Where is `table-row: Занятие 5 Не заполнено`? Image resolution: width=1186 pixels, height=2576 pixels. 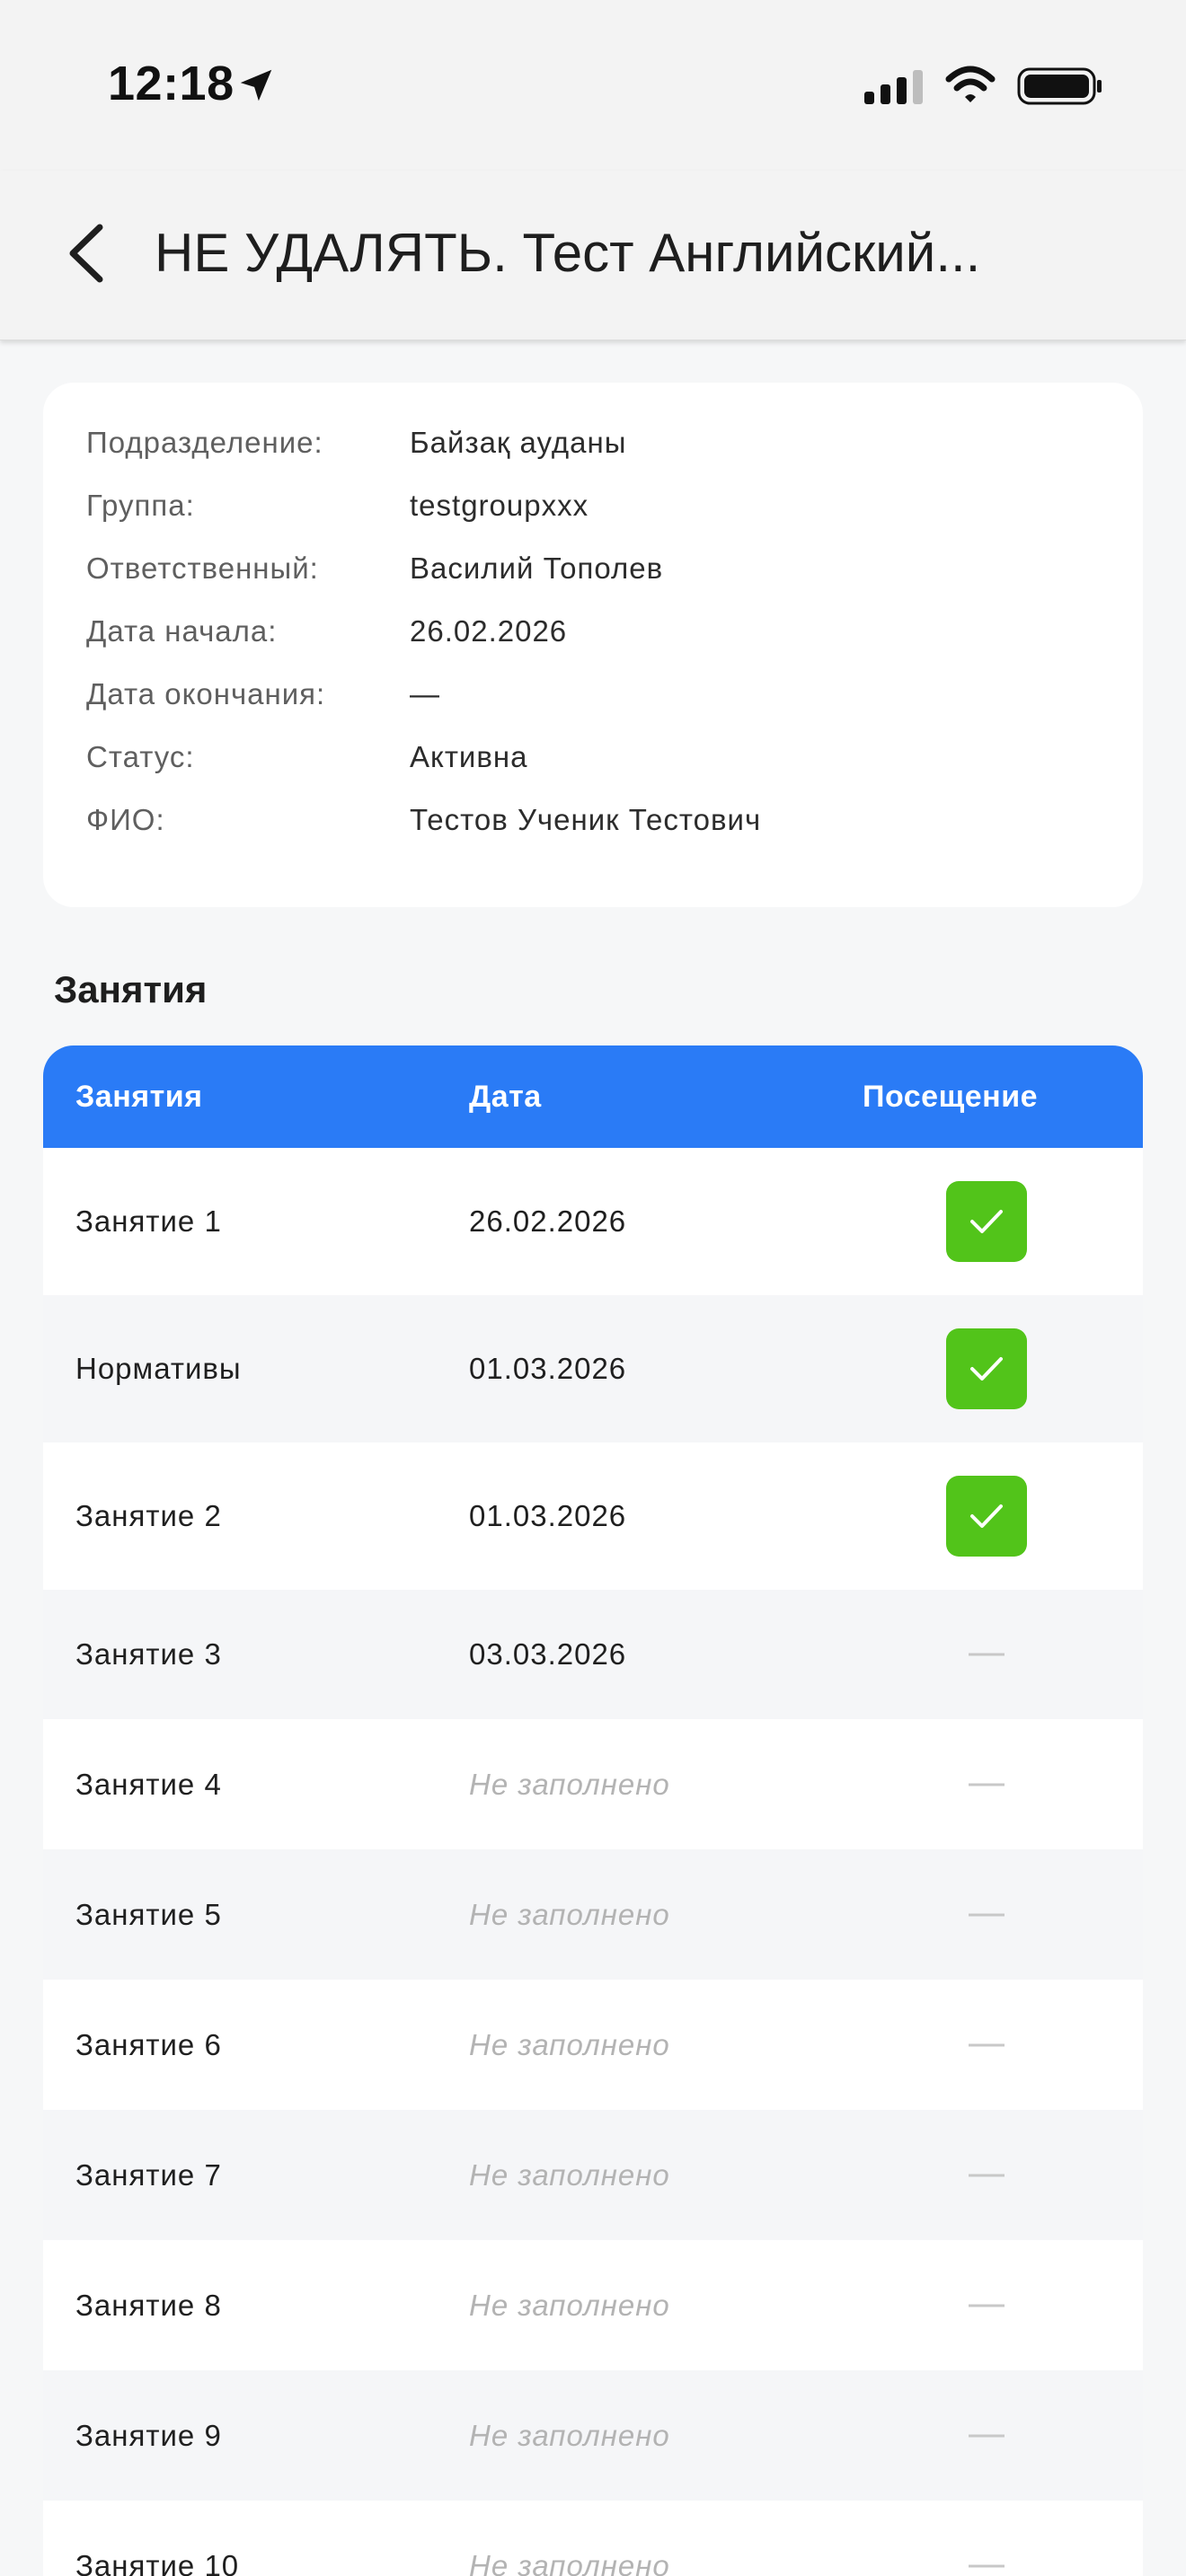 table-row: Занятие 5 Не заполнено is located at coordinates (593, 1915).